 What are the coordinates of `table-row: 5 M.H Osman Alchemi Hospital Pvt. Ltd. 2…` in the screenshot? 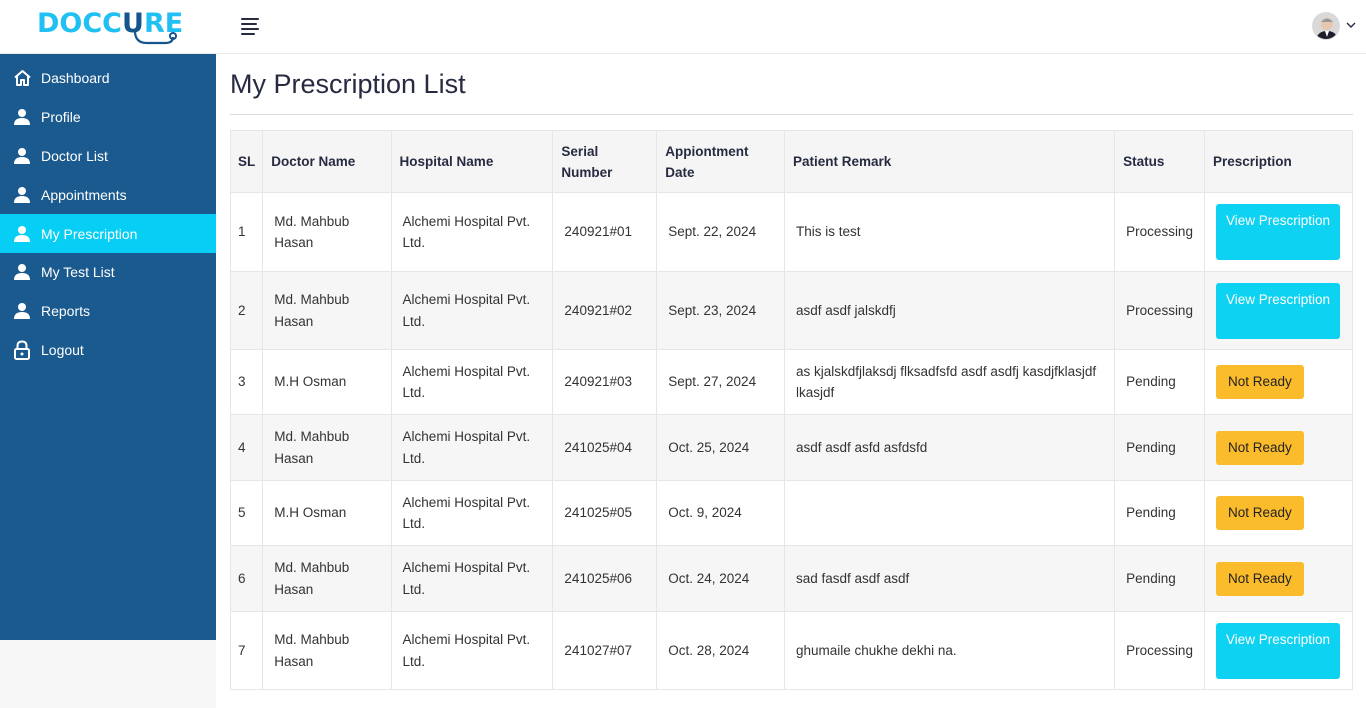 It's located at (791, 513).